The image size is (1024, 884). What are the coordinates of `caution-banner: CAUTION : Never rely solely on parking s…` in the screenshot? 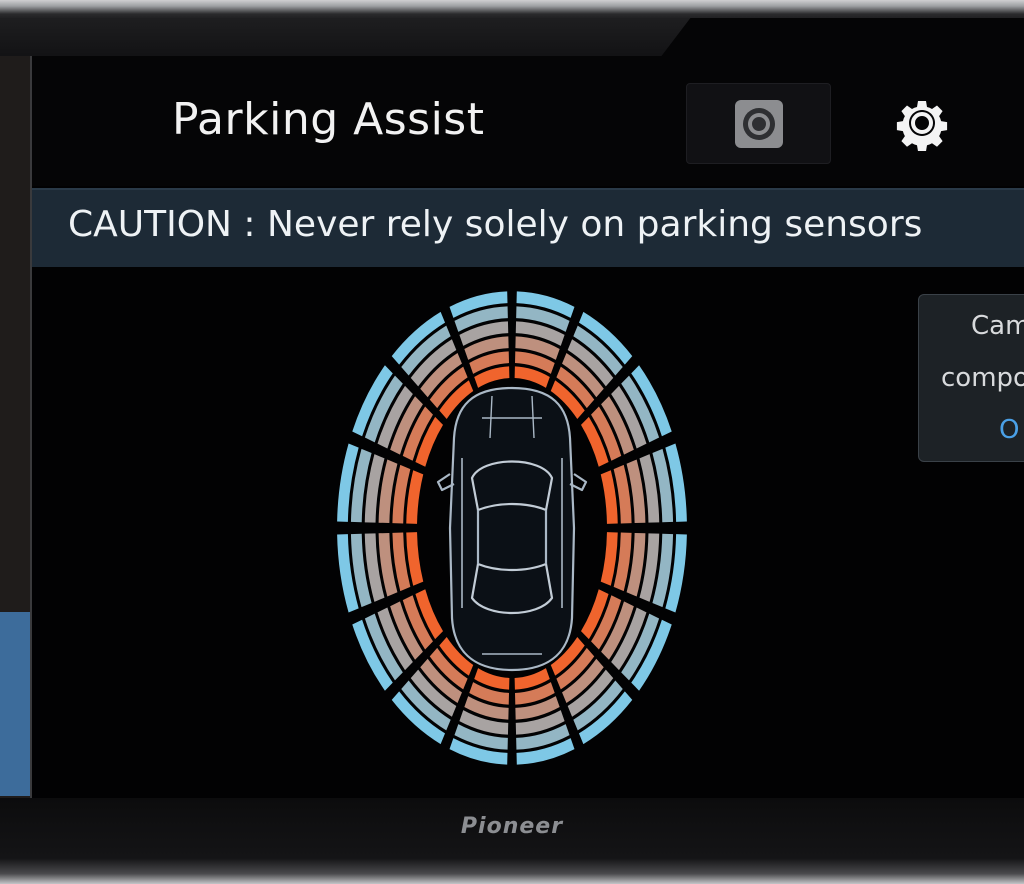 It's located at (528, 227).